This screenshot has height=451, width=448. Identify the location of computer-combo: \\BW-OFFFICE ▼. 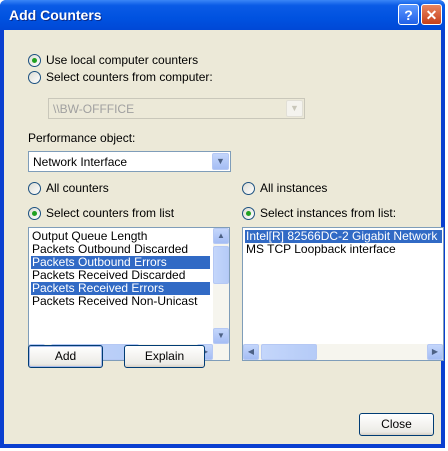
(176, 108).